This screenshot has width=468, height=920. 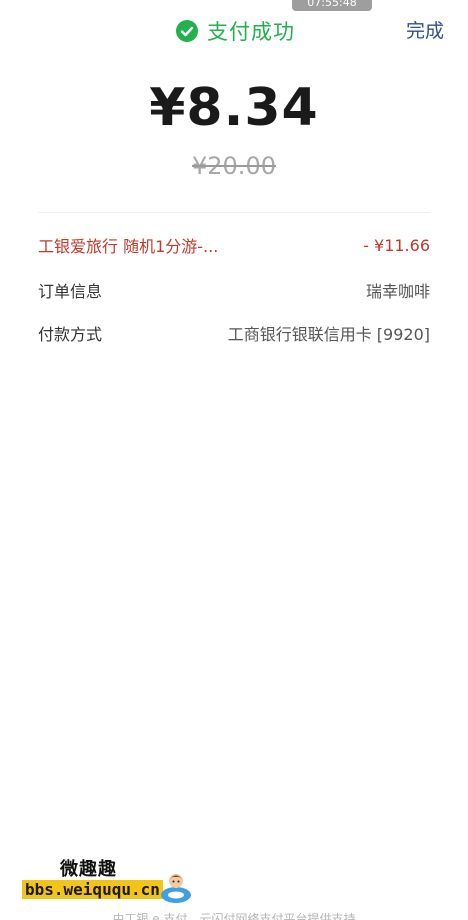 What do you see at coordinates (425, 29) in the screenshot?
I see `done-button: 完成` at bounding box center [425, 29].